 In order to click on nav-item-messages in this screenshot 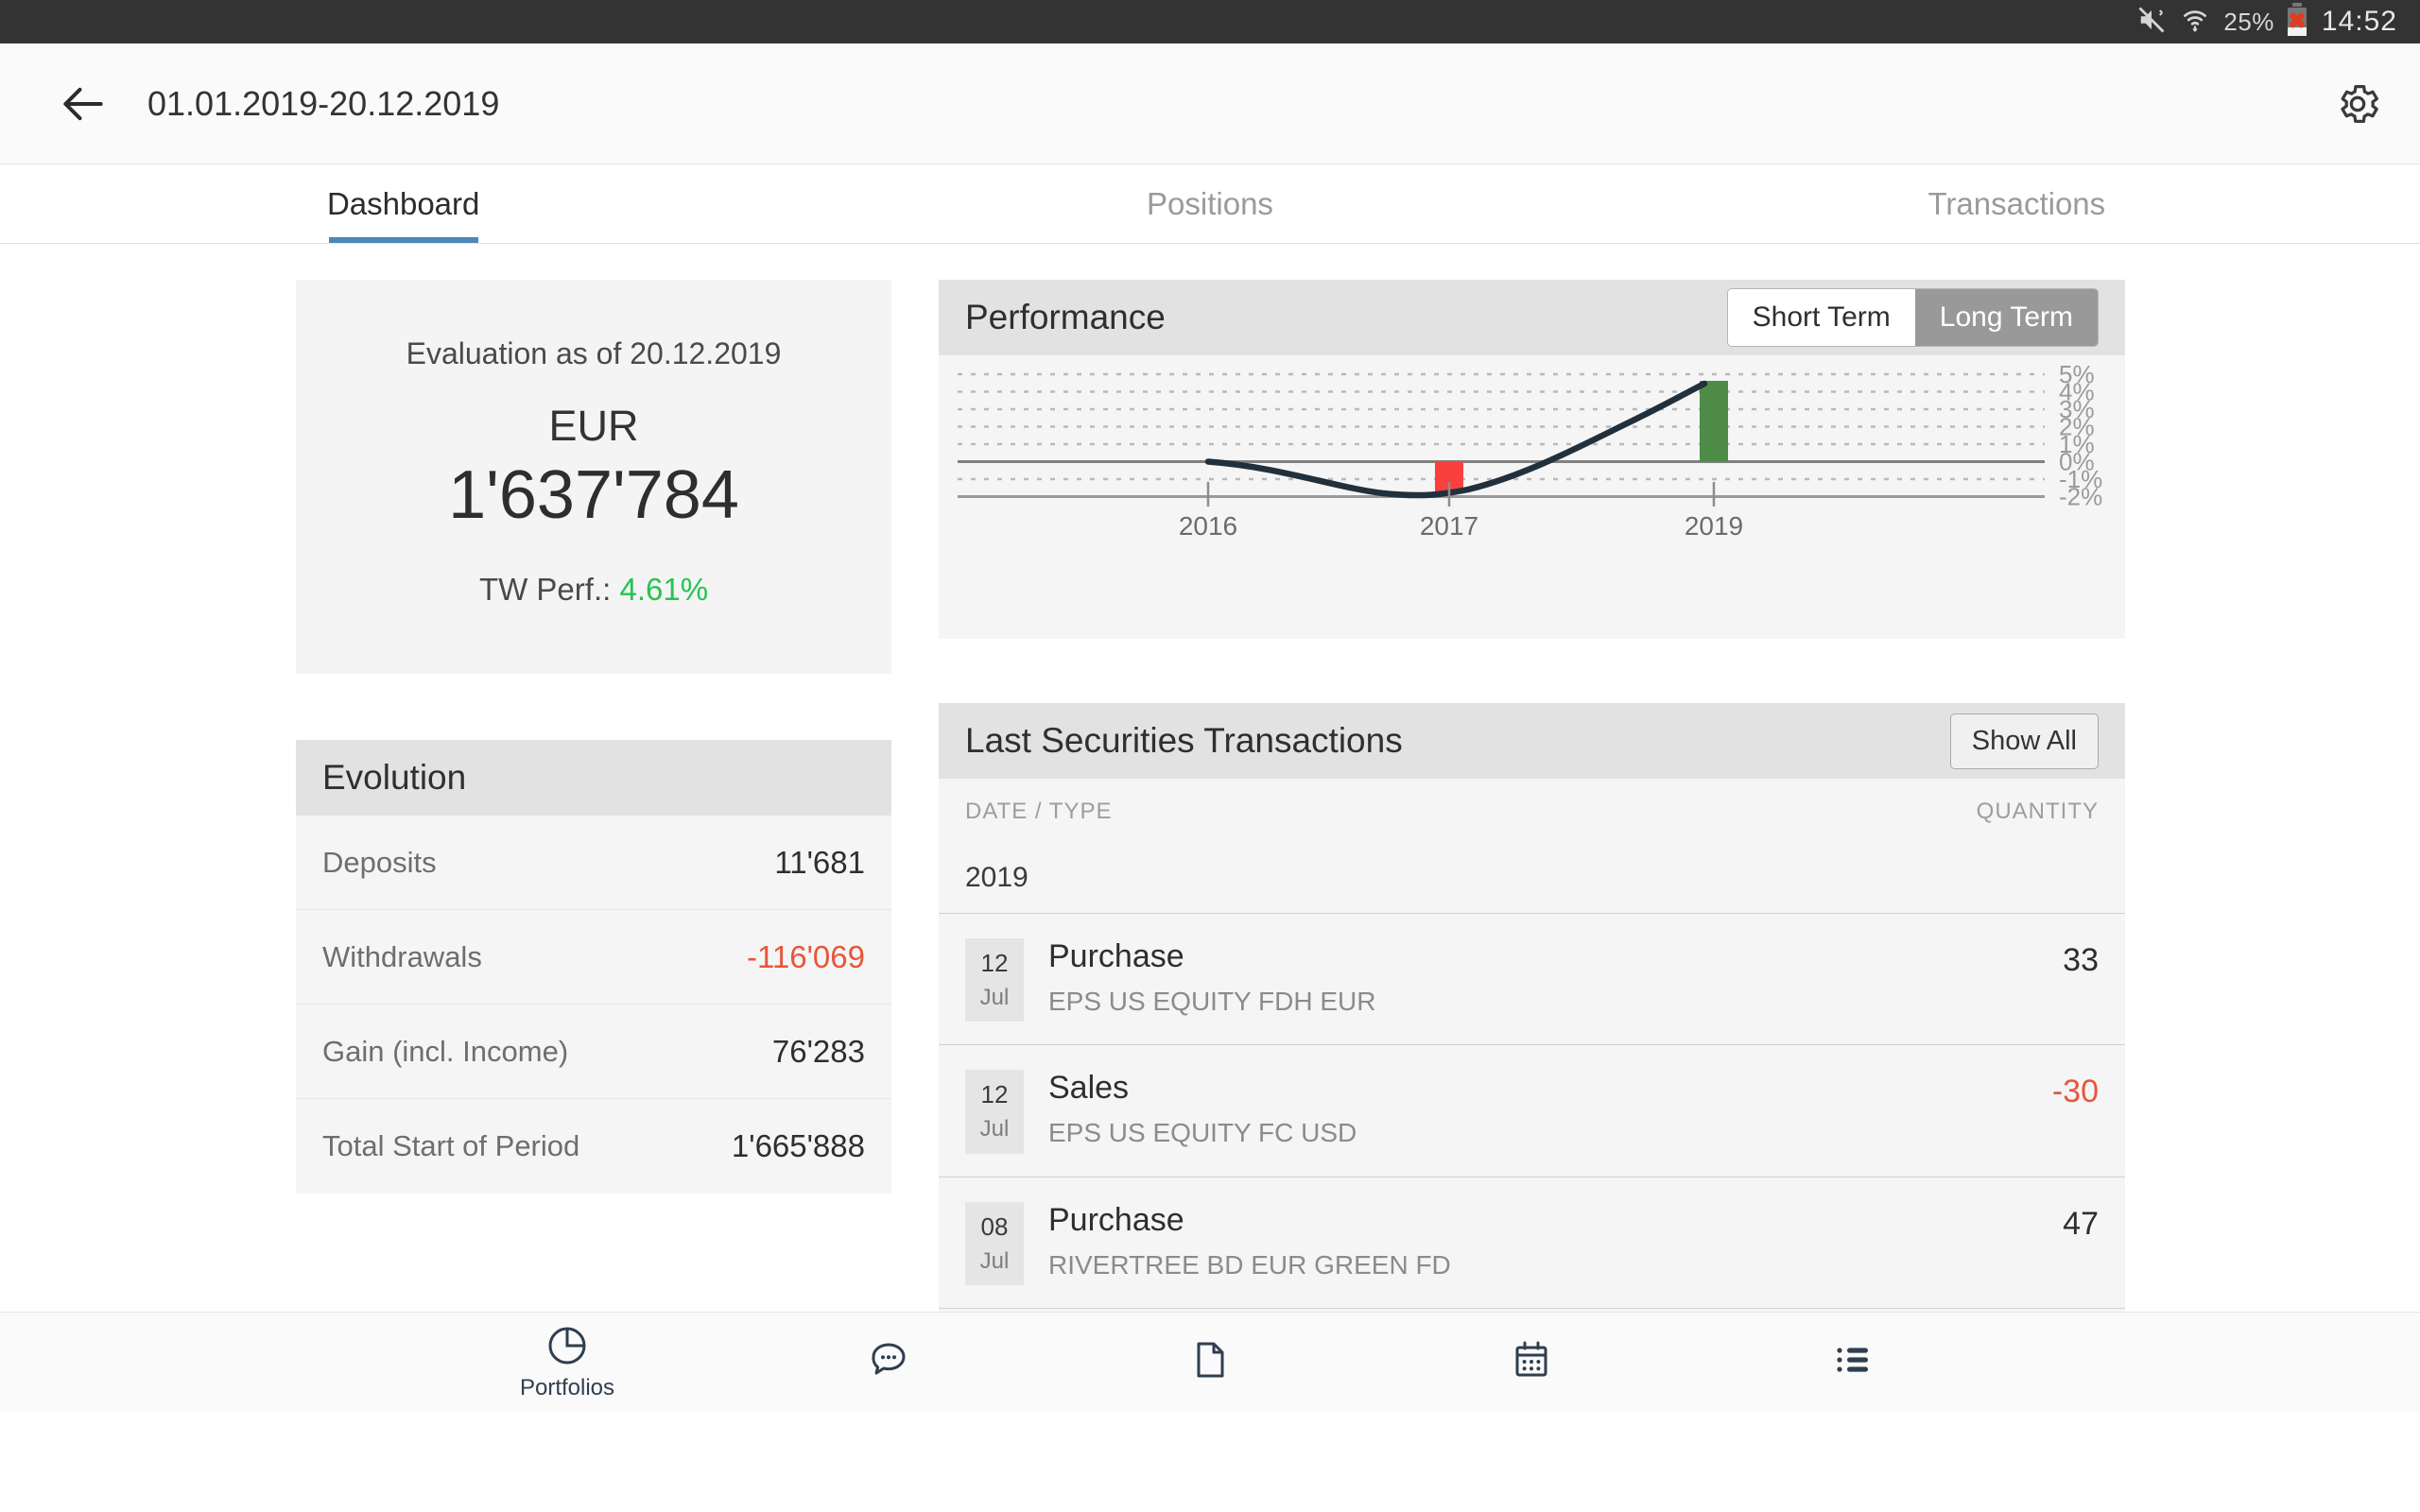, I will do `click(888, 1362)`.